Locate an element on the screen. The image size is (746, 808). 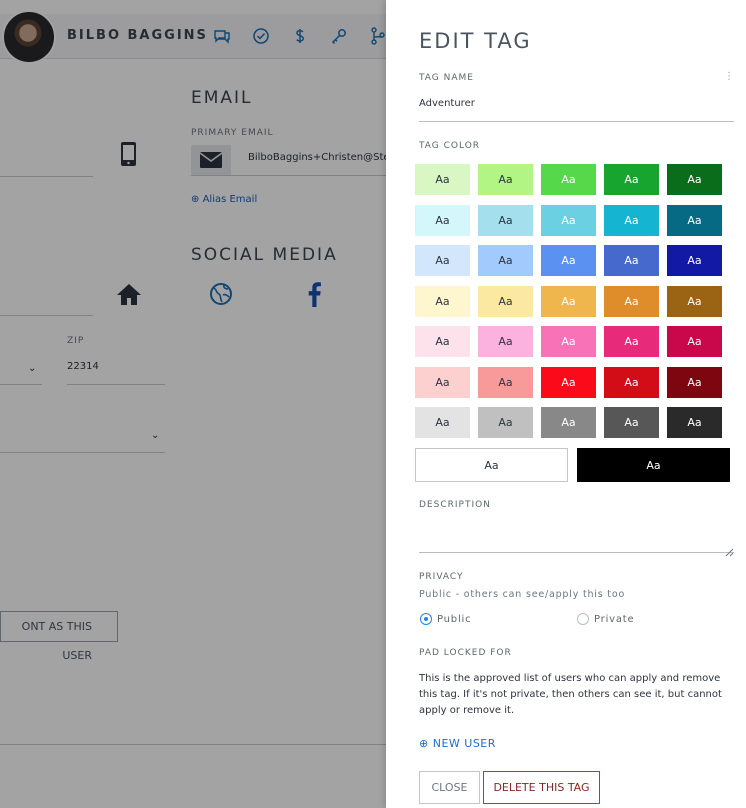
privacy-private-label: Private is located at coordinates (614, 619).